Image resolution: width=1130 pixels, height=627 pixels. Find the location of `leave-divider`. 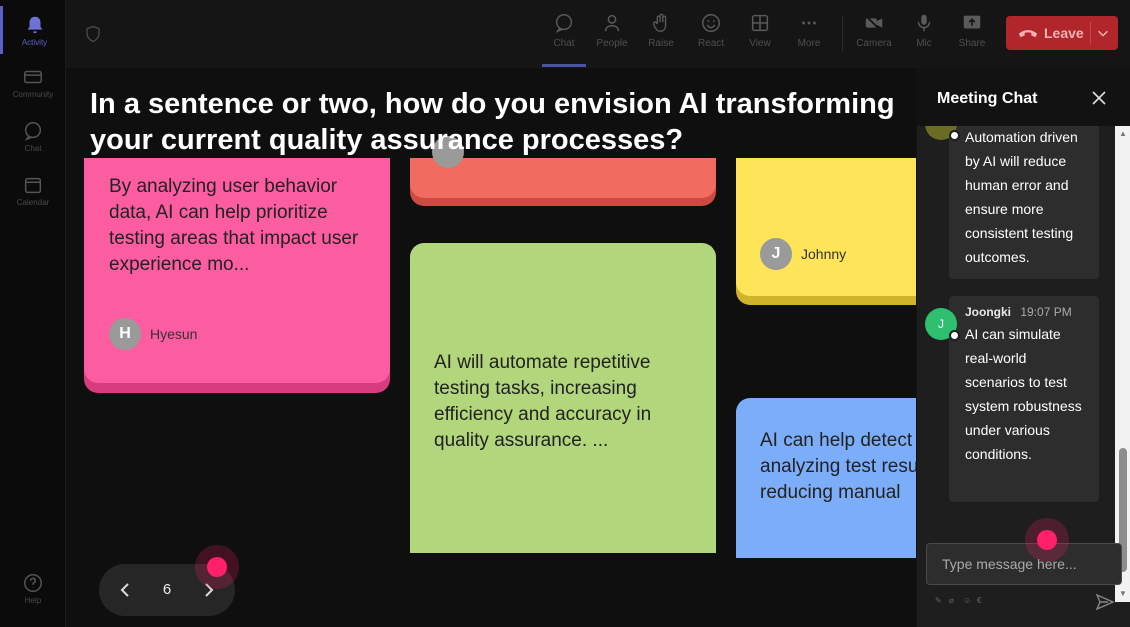

leave-divider is located at coordinates (1090, 33).